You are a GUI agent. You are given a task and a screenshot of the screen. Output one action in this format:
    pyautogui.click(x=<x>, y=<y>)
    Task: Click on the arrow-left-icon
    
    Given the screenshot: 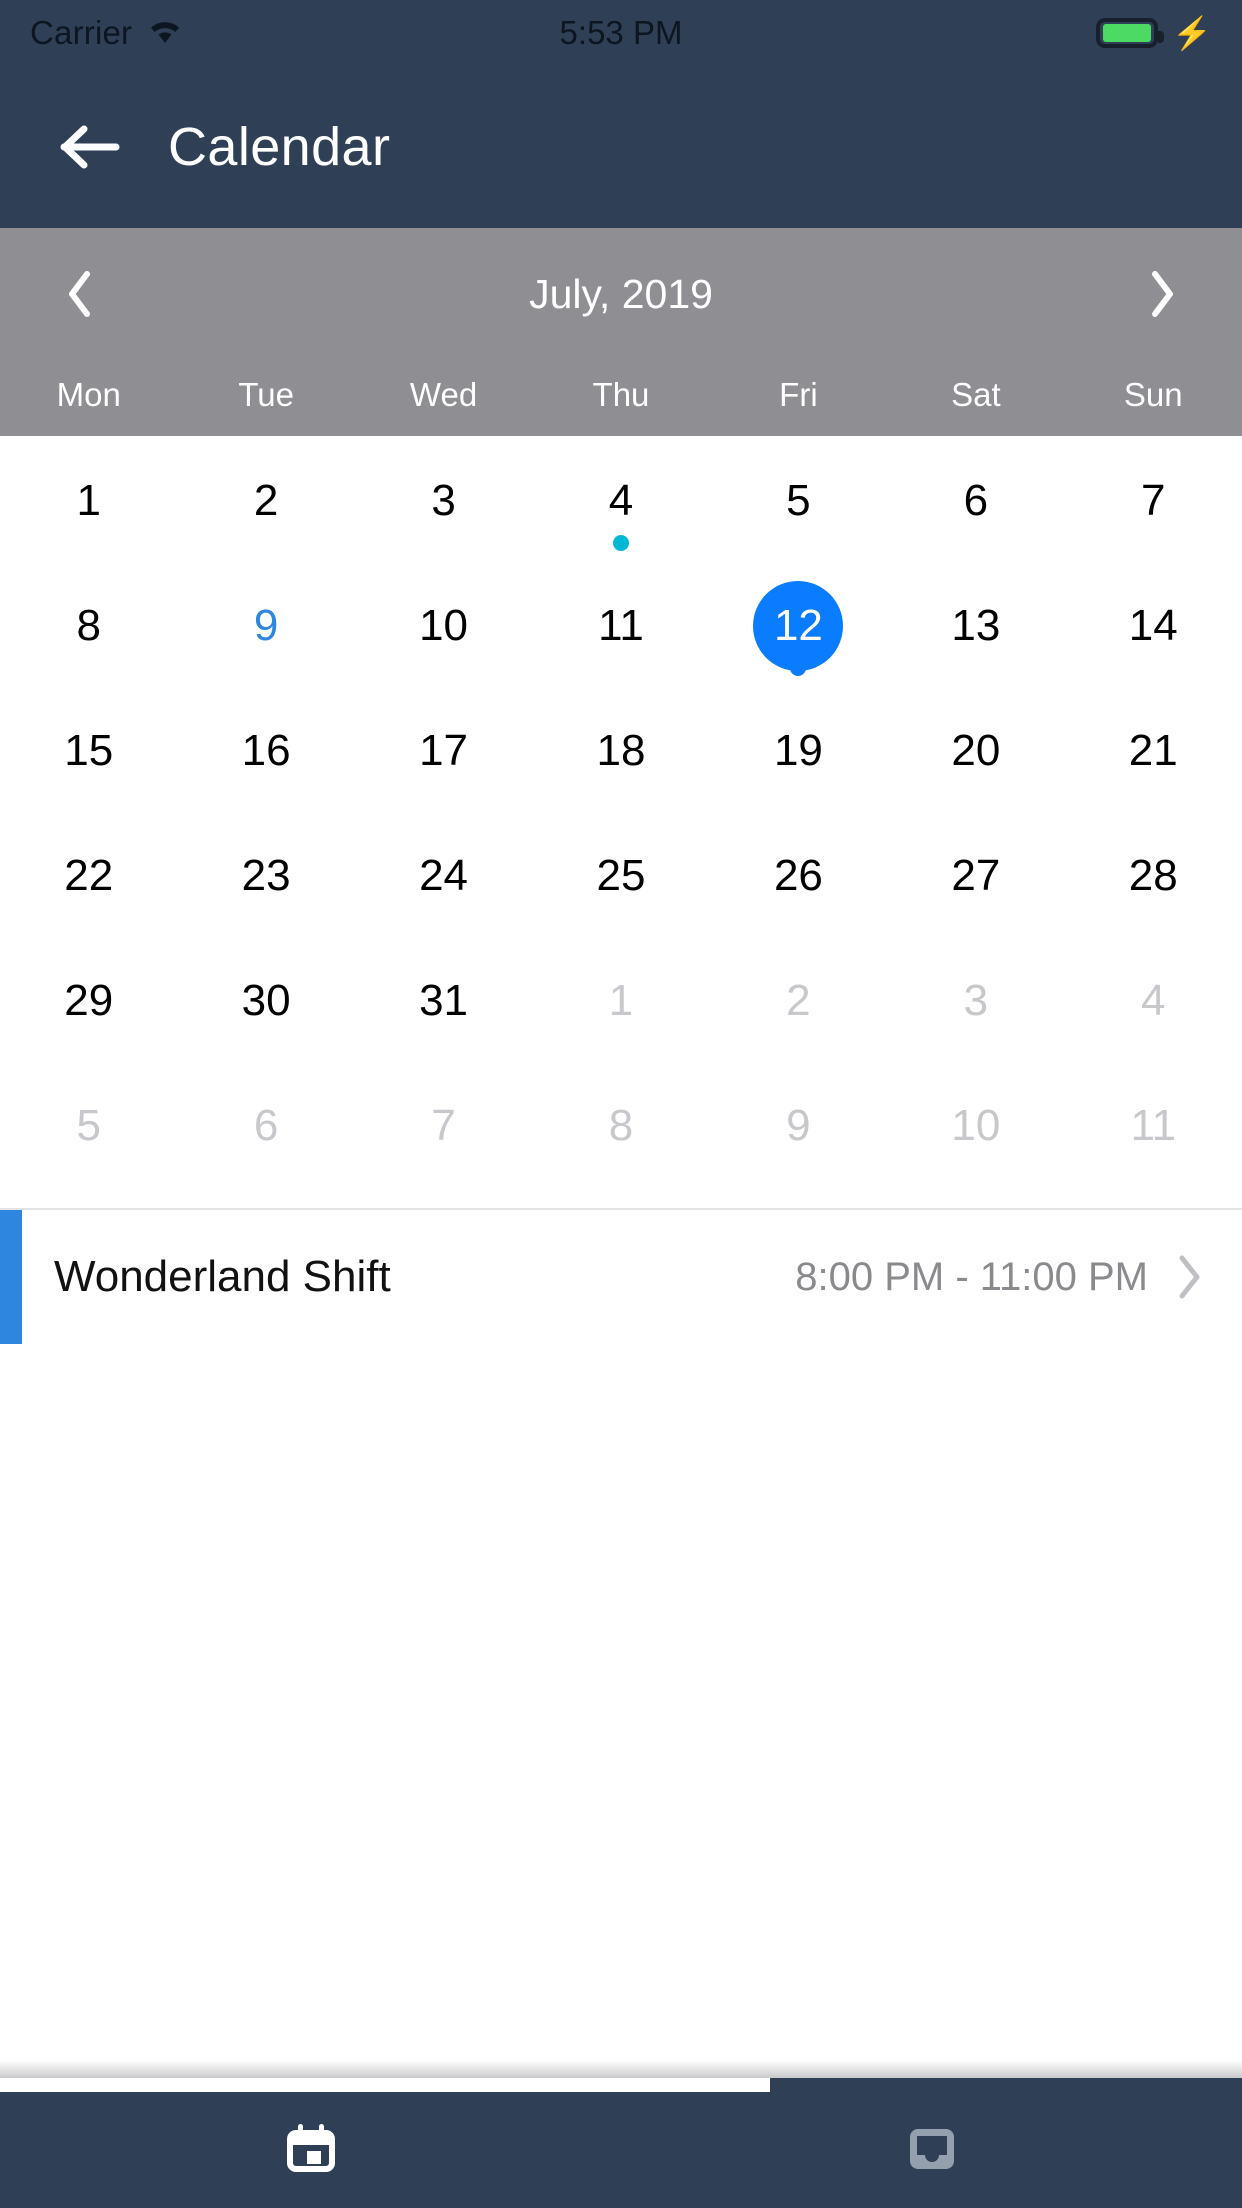 What is the action you would take?
    pyautogui.click(x=90, y=147)
    